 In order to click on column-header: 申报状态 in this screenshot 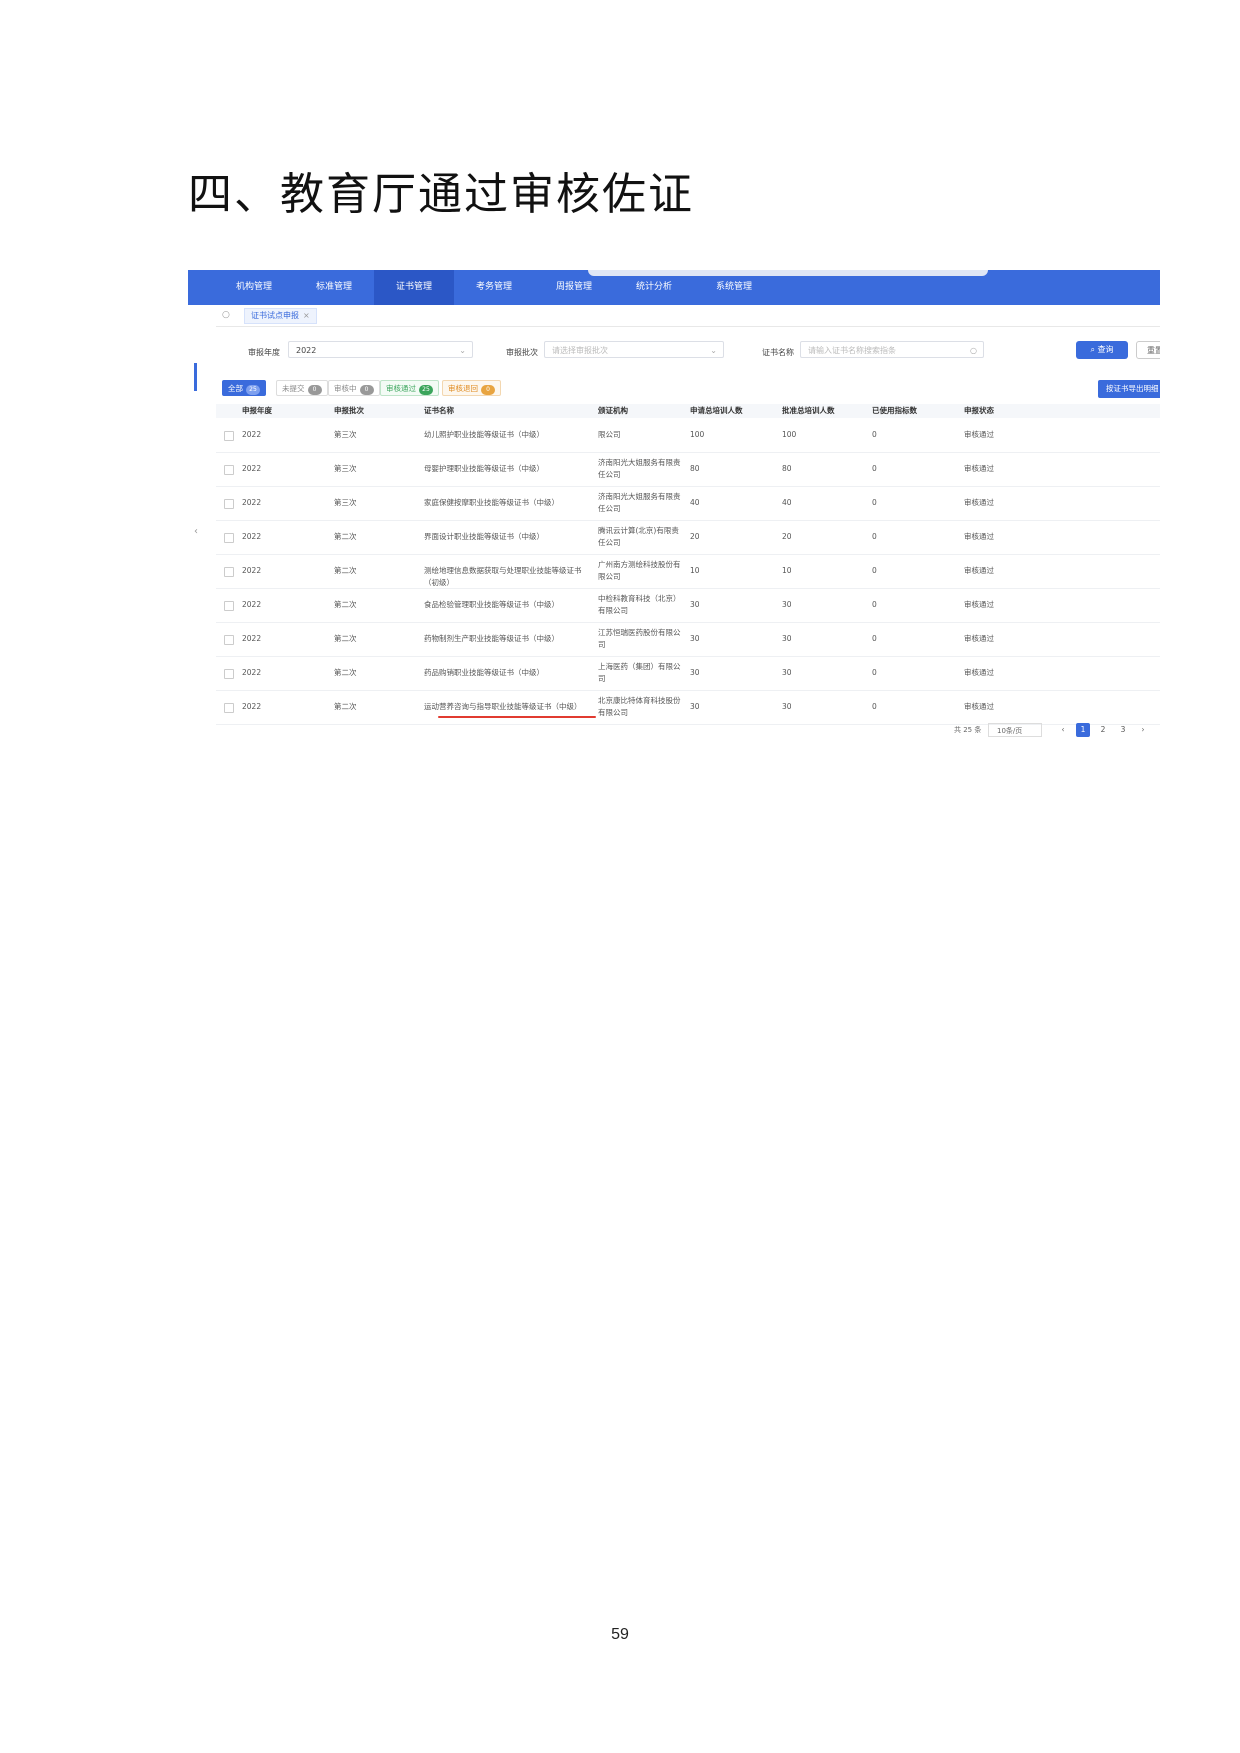, I will do `click(979, 410)`.